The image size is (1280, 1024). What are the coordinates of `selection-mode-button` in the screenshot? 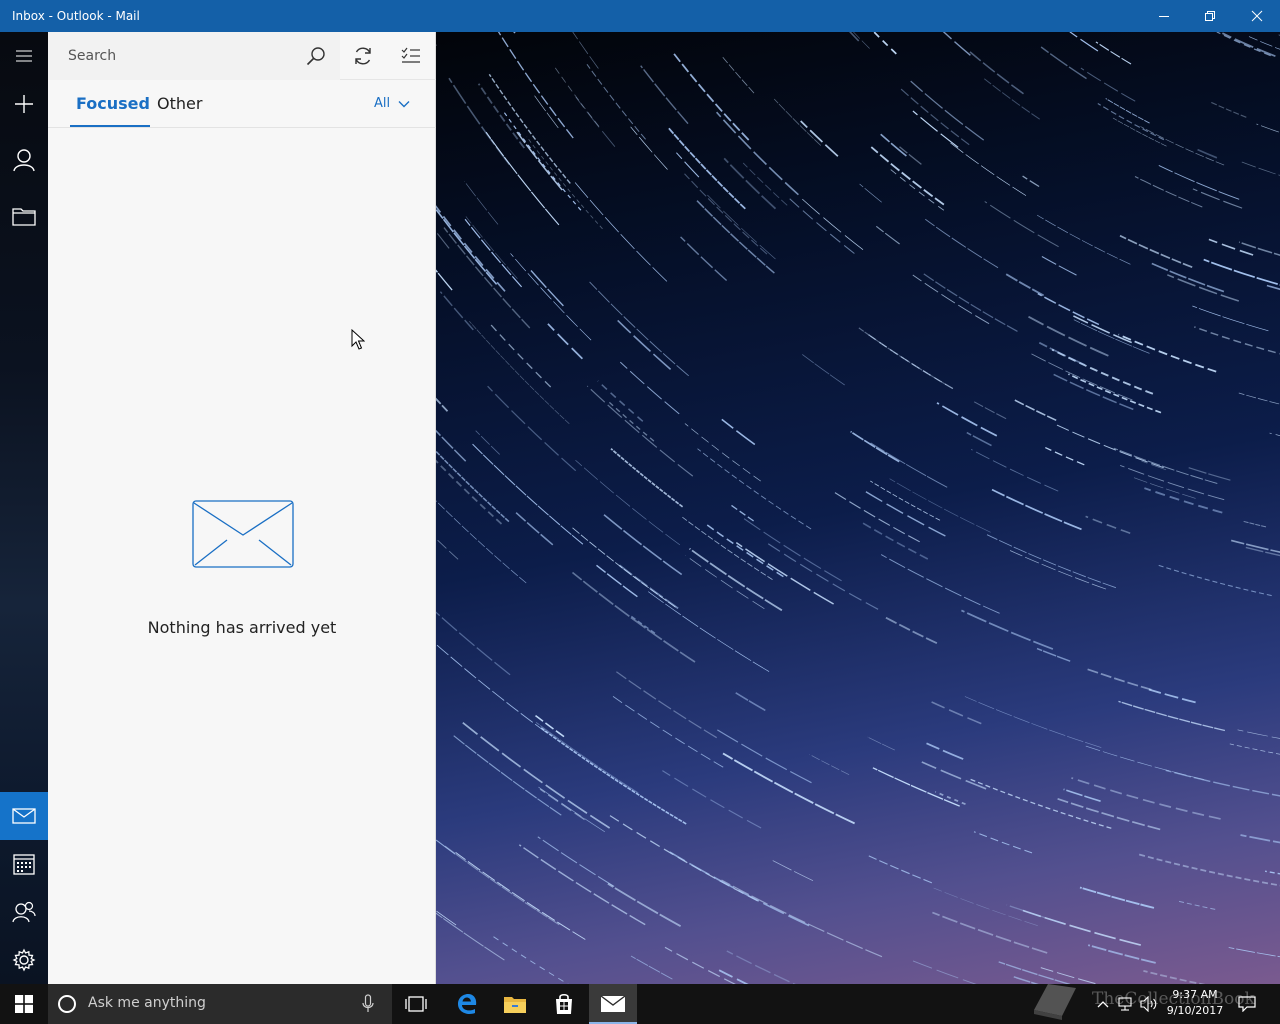 It's located at (411, 56).